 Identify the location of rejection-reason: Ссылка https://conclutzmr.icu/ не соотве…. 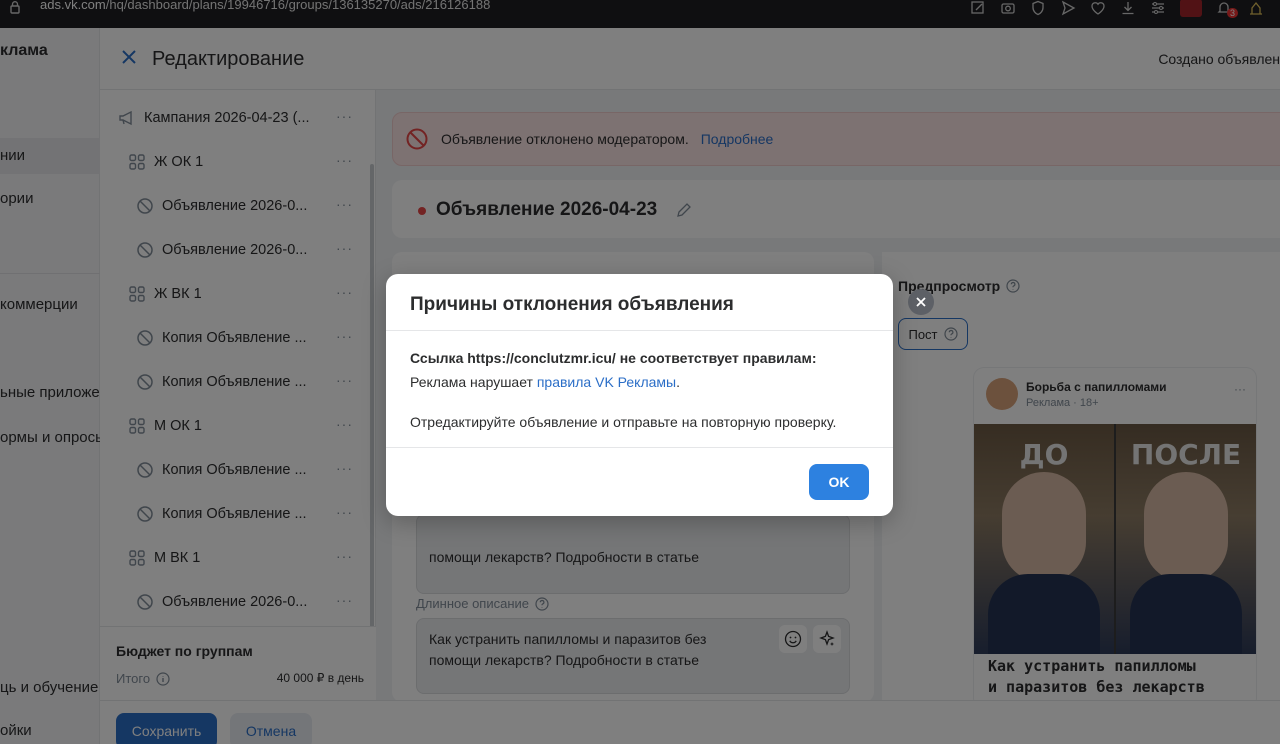
(613, 358).